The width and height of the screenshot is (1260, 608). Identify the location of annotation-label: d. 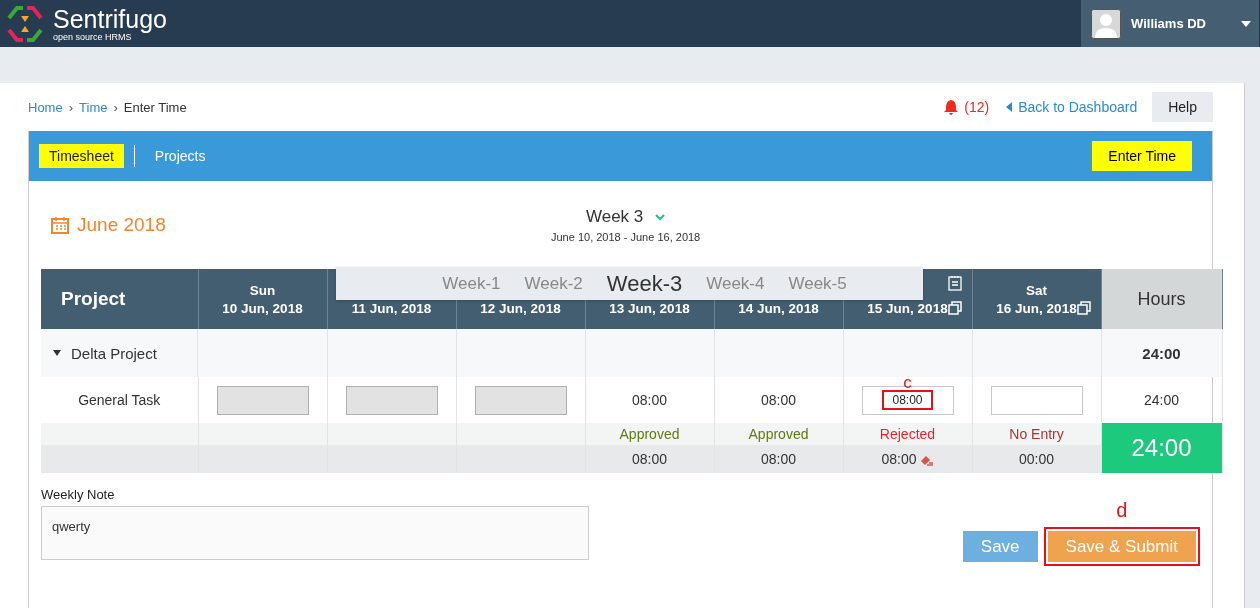
(1122, 510).